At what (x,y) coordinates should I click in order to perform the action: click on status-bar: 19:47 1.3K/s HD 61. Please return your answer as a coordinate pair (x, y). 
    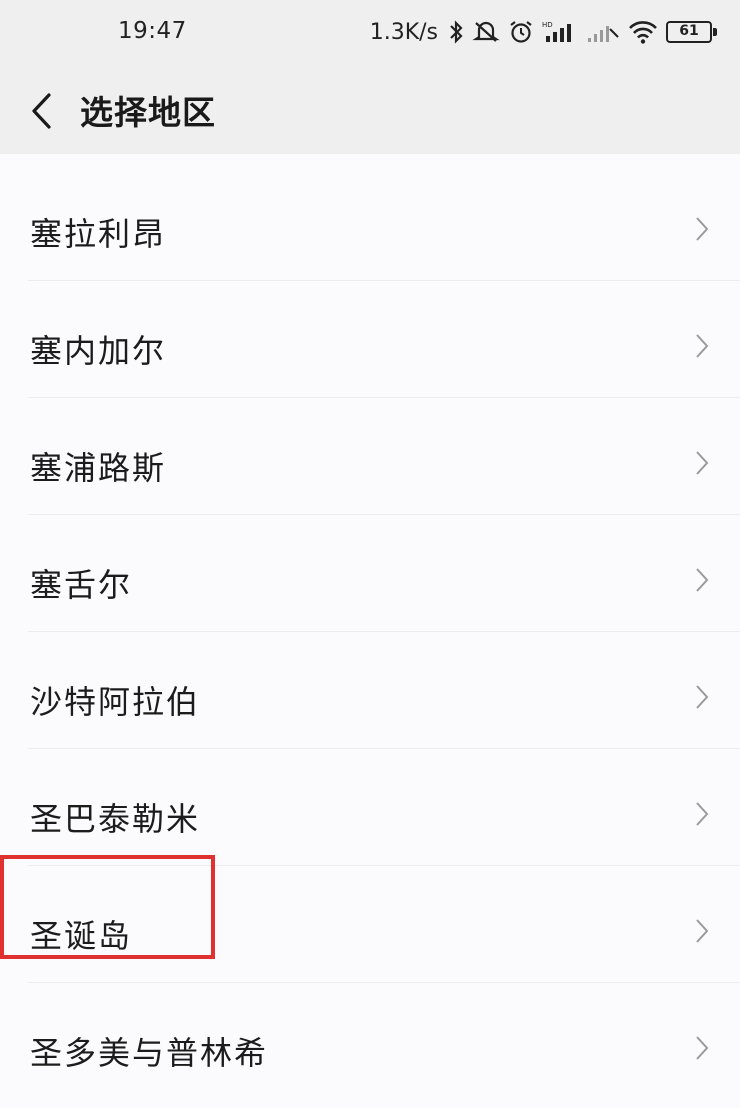
    Looking at the image, I should click on (370, 35).